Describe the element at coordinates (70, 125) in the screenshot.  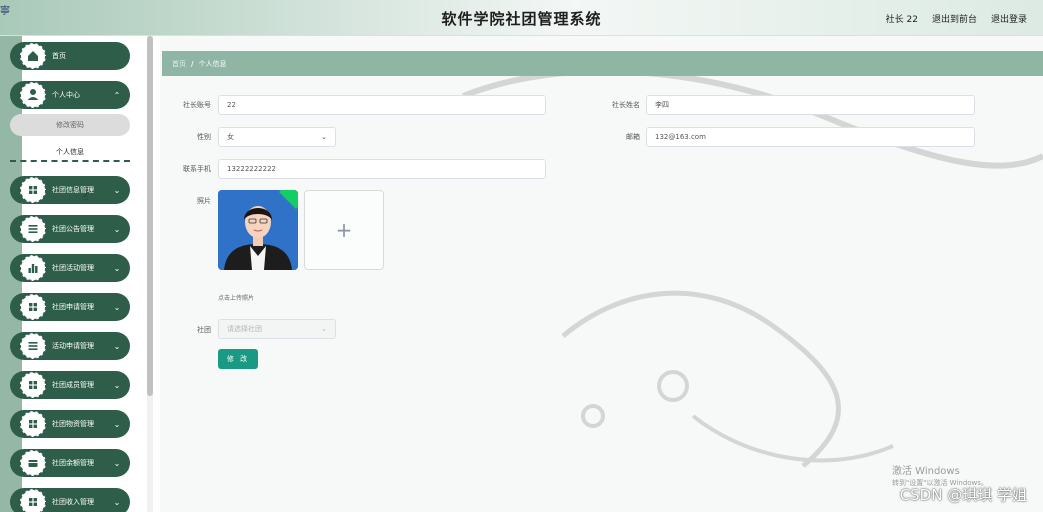
I see `submenu-change-password: 修改密码` at that location.